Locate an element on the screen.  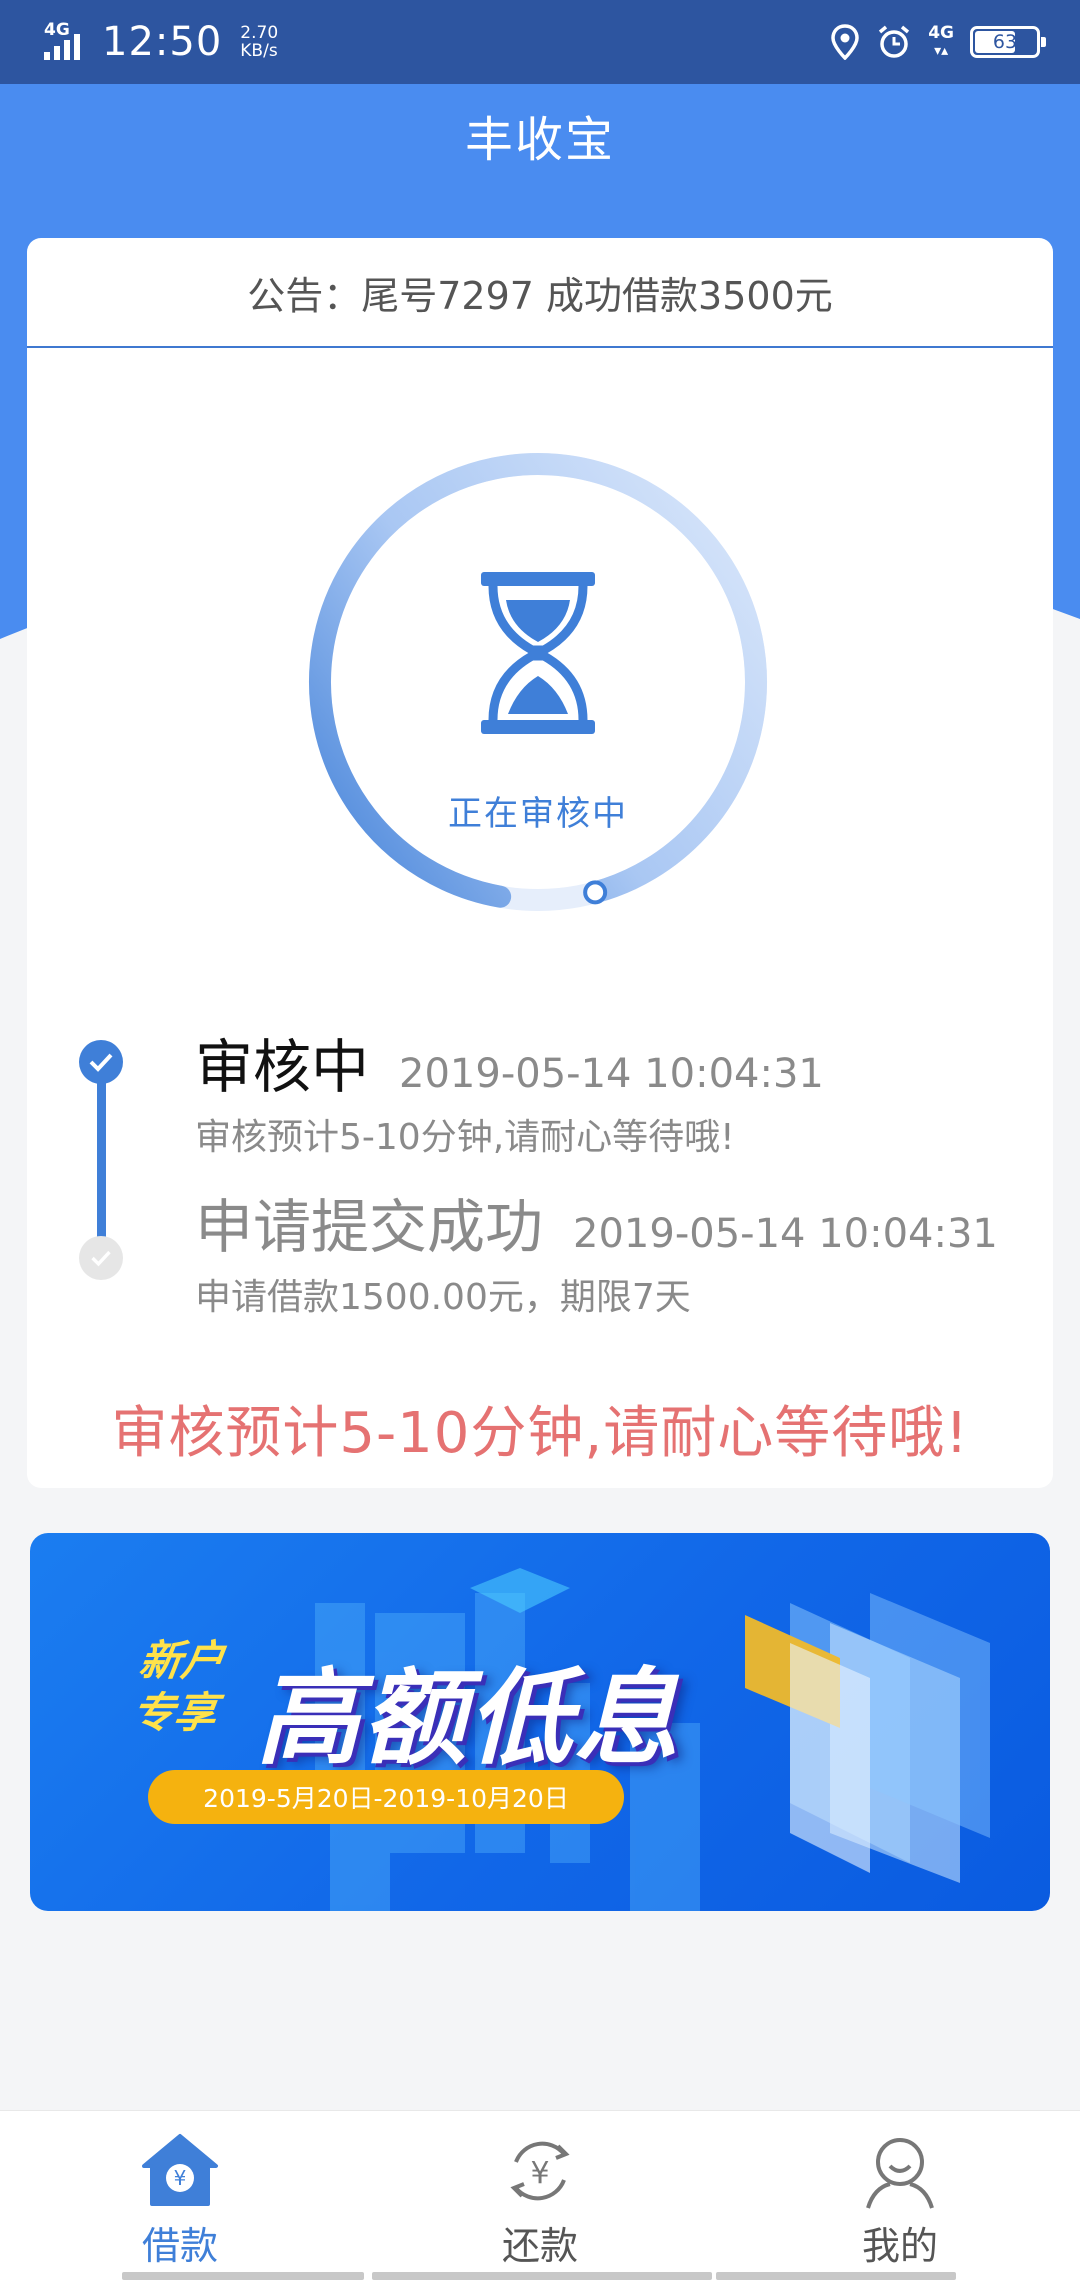
status-right: 4G ▾▴ 63 is located at coordinates (938, 41).